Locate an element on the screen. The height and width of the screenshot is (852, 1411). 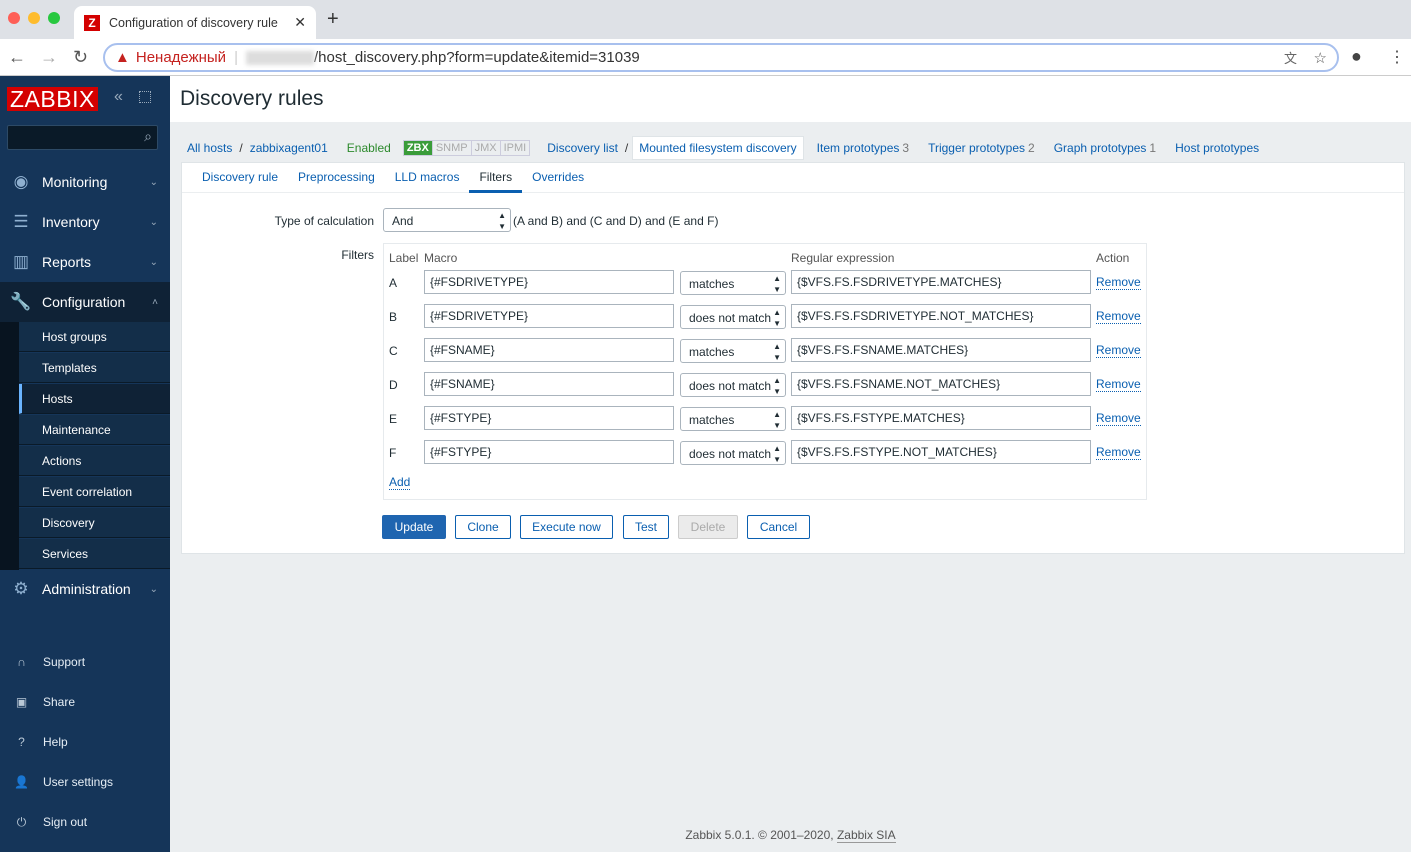
submenu-discovery: Discovery is located at coordinates (94, 523).